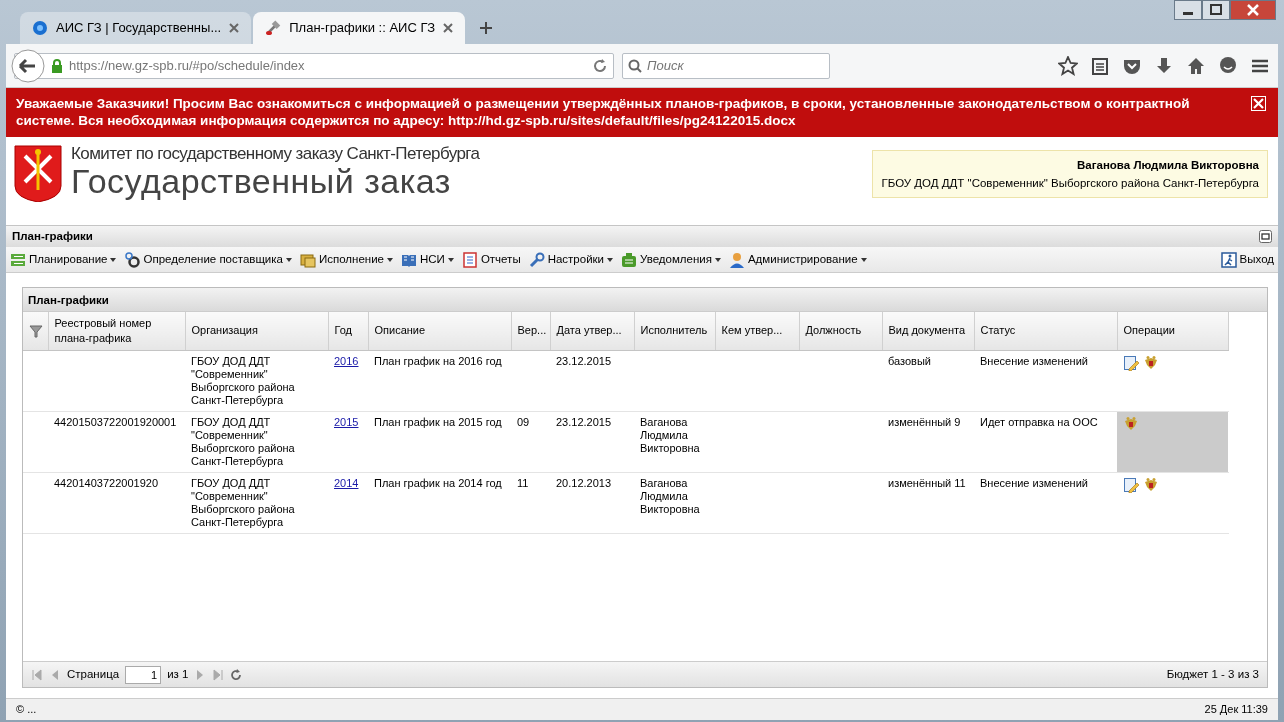 This screenshot has height=722, width=1284. Describe the element at coordinates (439, 441) in the screenshot. I see `table-cell: План график на 2015 год` at that location.